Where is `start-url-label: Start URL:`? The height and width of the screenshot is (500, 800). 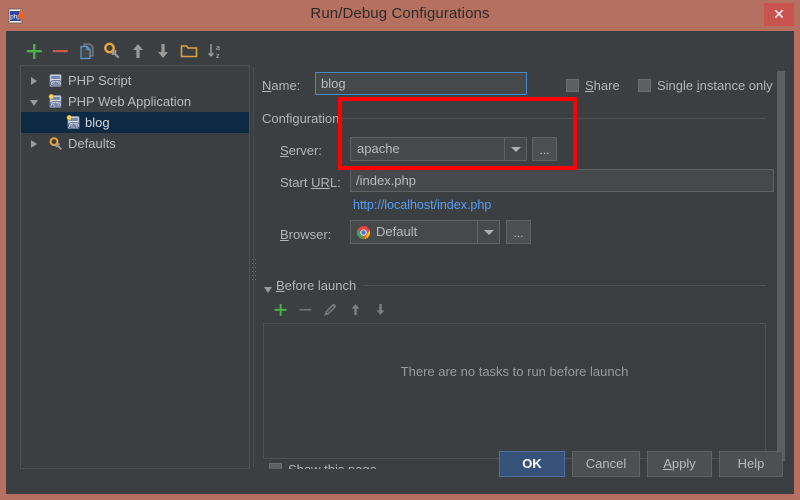 start-url-label: Start URL: is located at coordinates (310, 182).